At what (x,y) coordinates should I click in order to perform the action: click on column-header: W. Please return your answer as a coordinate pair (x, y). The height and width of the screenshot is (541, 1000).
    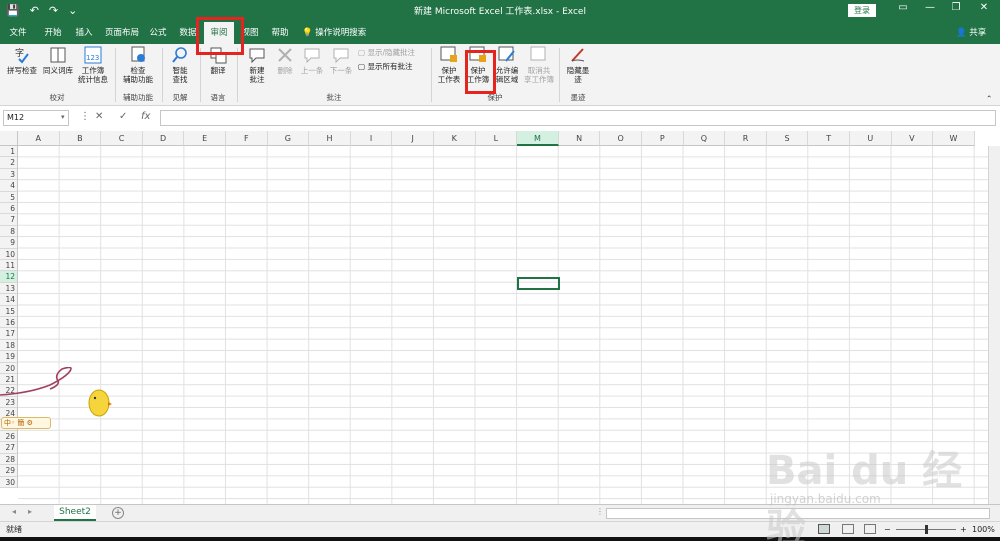
    Looking at the image, I should click on (954, 138).